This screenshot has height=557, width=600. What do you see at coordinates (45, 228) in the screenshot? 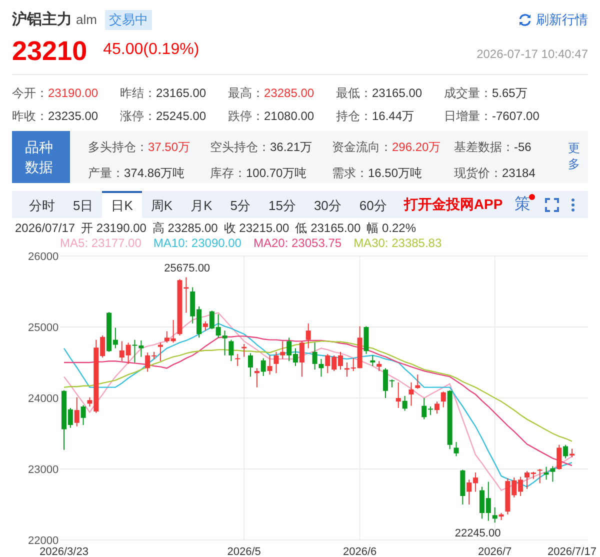
I see `ohlc-text: 2026/07/17` at bounding box center [45, 228].